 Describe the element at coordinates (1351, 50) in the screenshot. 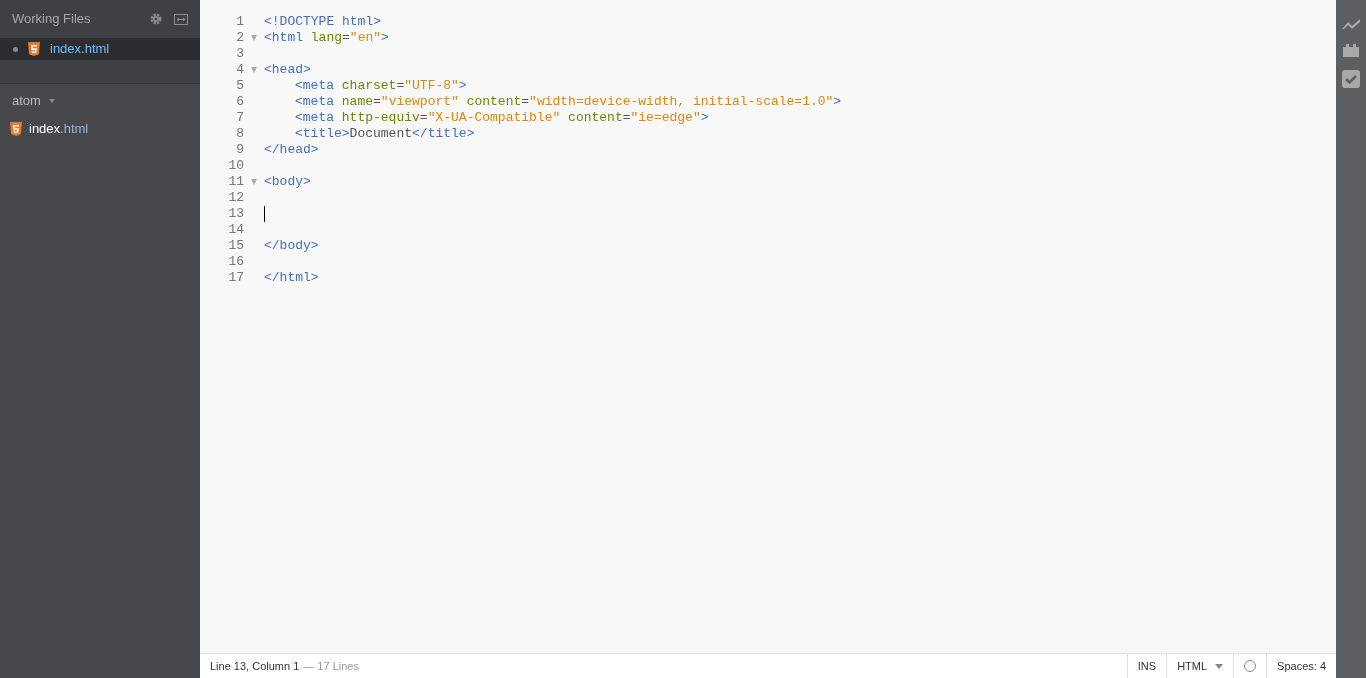

I see `extensions-icon` at that location.